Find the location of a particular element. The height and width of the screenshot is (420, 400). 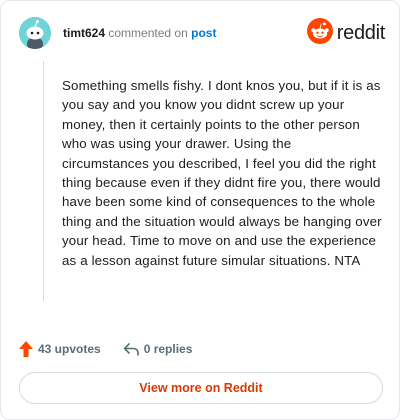

reply-arrow-icon is located at coordinates (131, 349).